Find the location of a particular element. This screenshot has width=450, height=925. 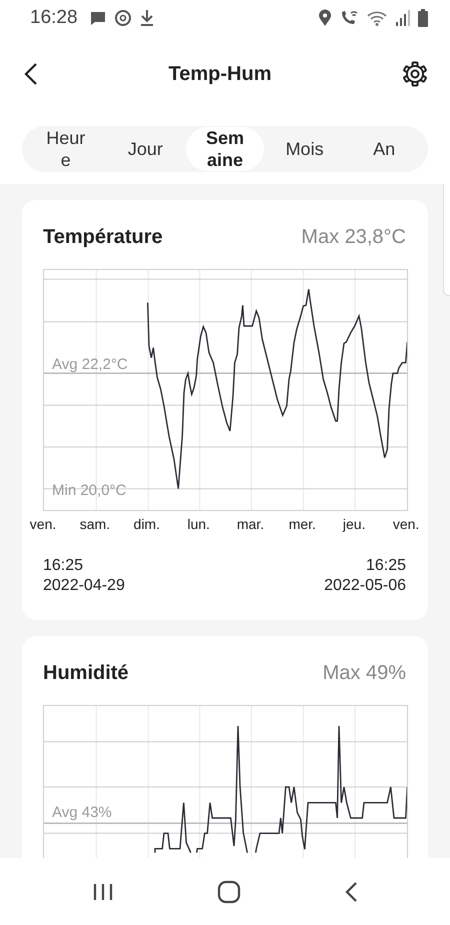

max-value: Max 23,8°C is located at coordinates (353, 237).